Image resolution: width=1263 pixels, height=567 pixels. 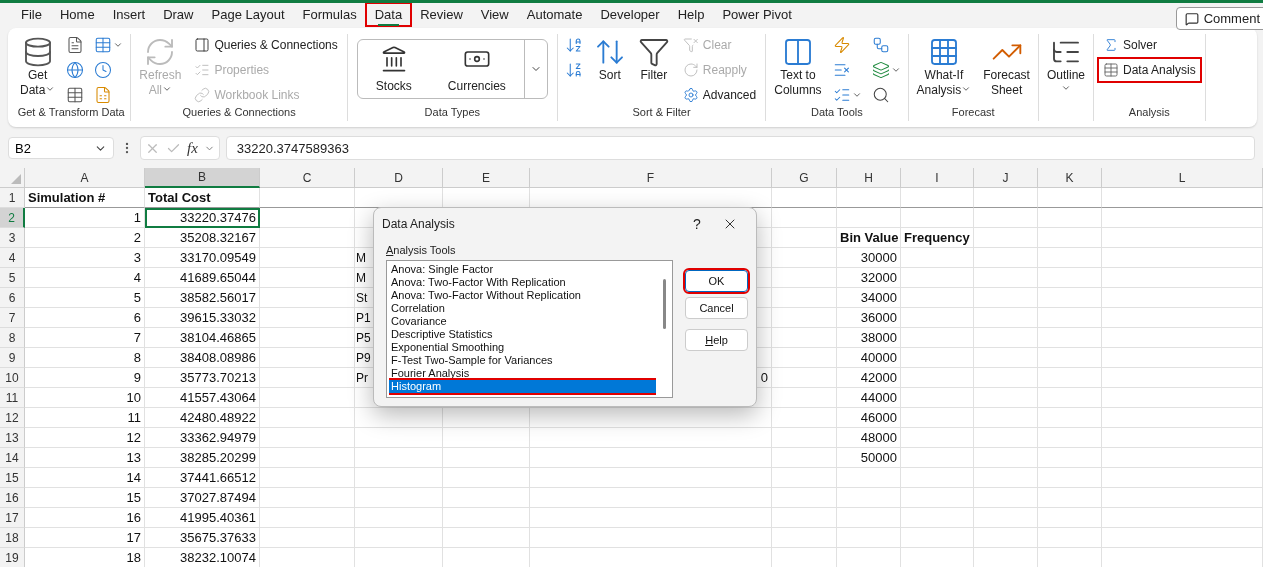 What do you see at coordinates (202, 218) in the screenshot?
I see `table-cell: 33220.37476` at bounding box center [202, 218].